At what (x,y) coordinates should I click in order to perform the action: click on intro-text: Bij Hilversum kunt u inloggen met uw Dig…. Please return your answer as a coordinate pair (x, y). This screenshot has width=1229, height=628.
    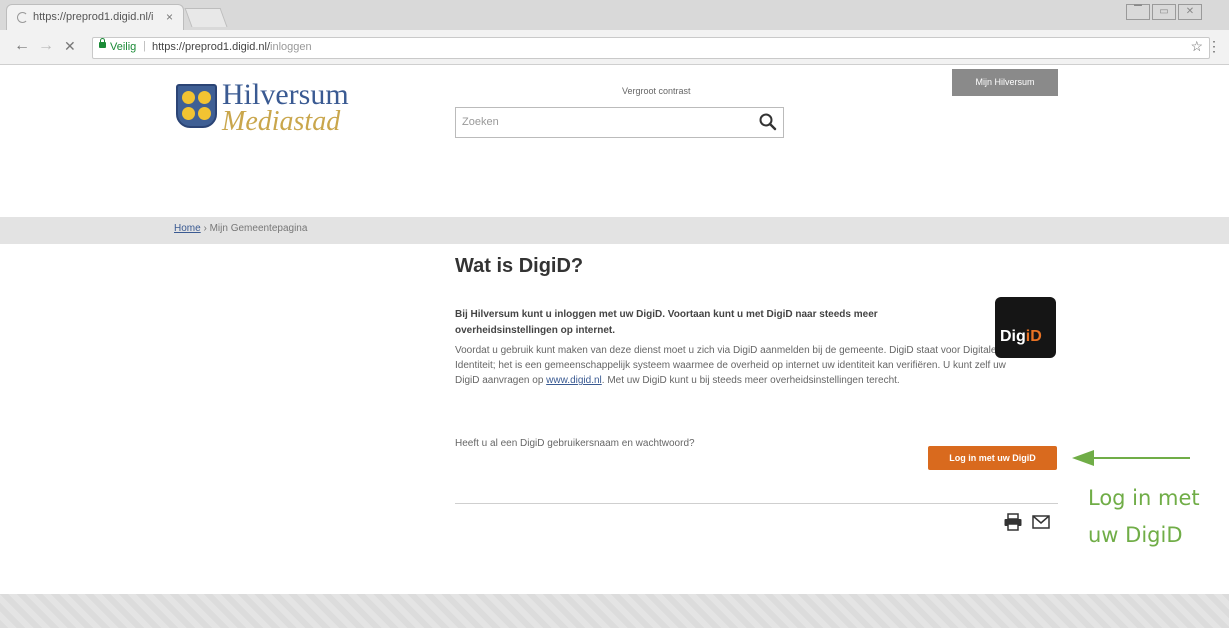
    Looking at the image, I should click on (666, 322).